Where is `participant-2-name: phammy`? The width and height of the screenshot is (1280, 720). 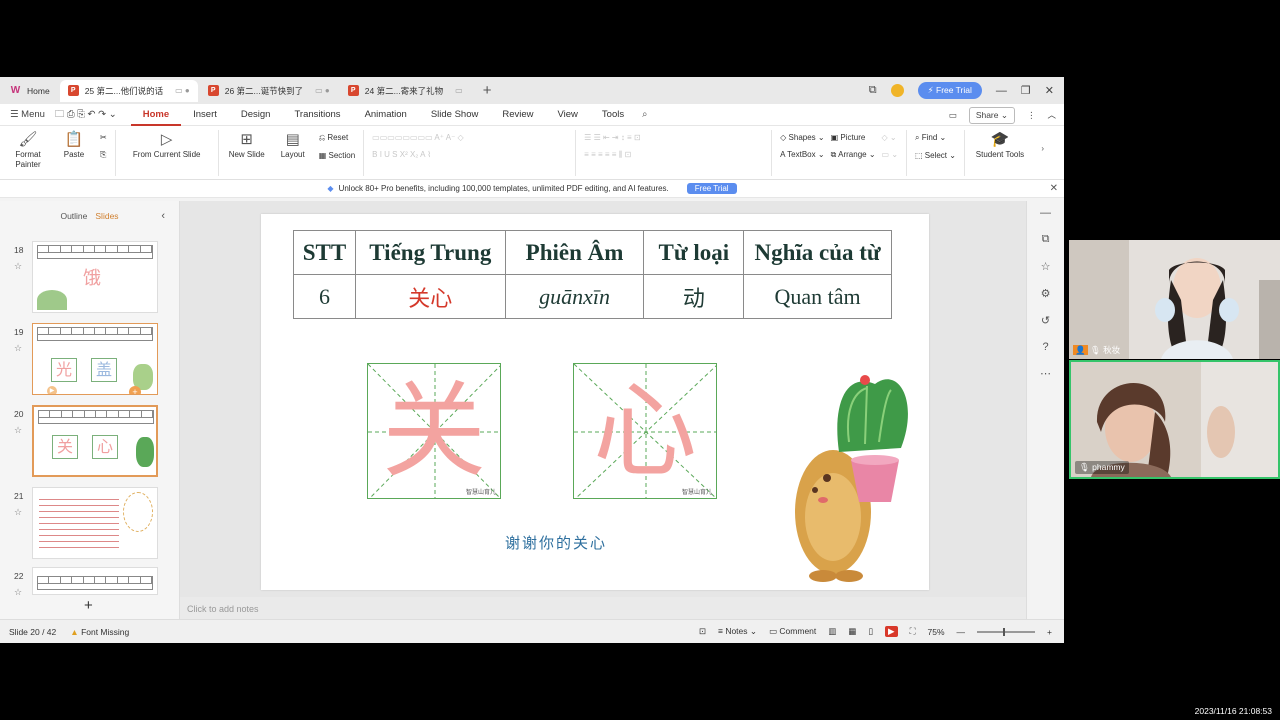
participant-2-name: phammy is located at coordinates (1108, 467).